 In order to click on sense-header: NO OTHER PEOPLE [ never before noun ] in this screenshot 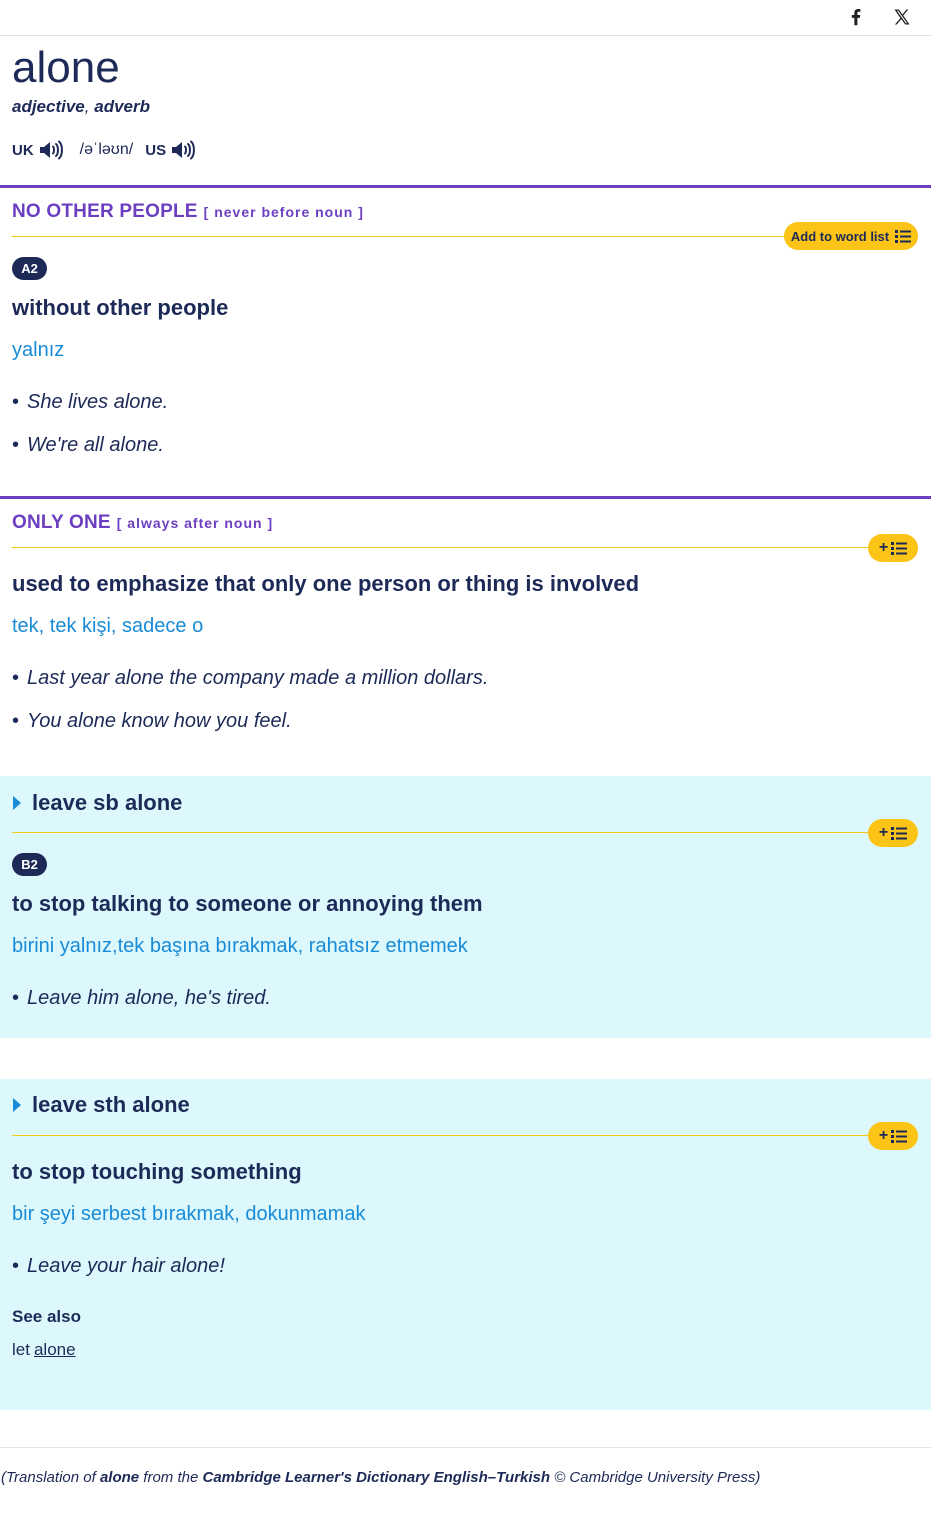, I will do `click(188, 212)`.